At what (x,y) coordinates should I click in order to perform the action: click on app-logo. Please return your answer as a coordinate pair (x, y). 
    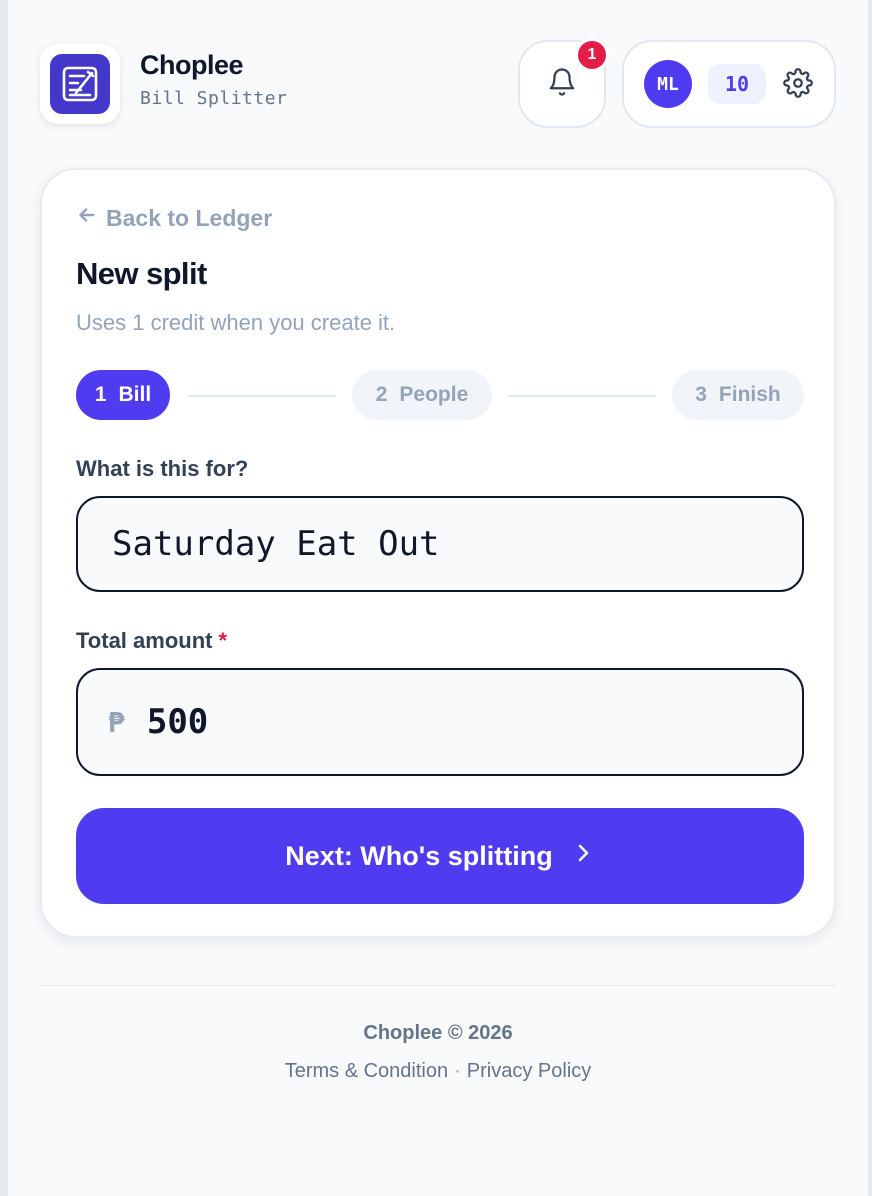
    Looking at the image, I should click on (80, 84).